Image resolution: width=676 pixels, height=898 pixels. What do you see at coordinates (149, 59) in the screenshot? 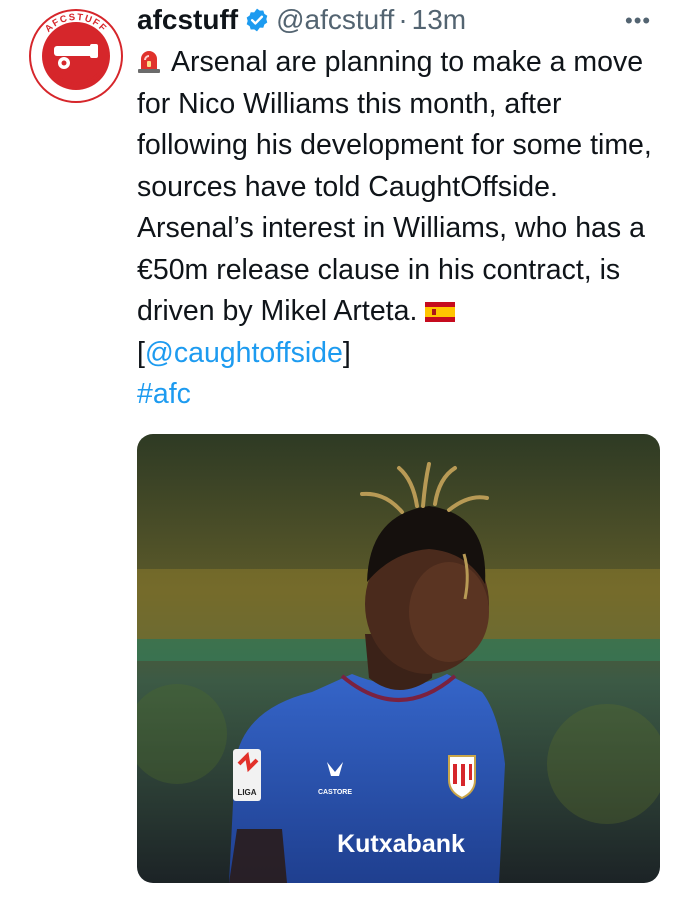
I see `siren-icon` at bounding box center [149, 59].